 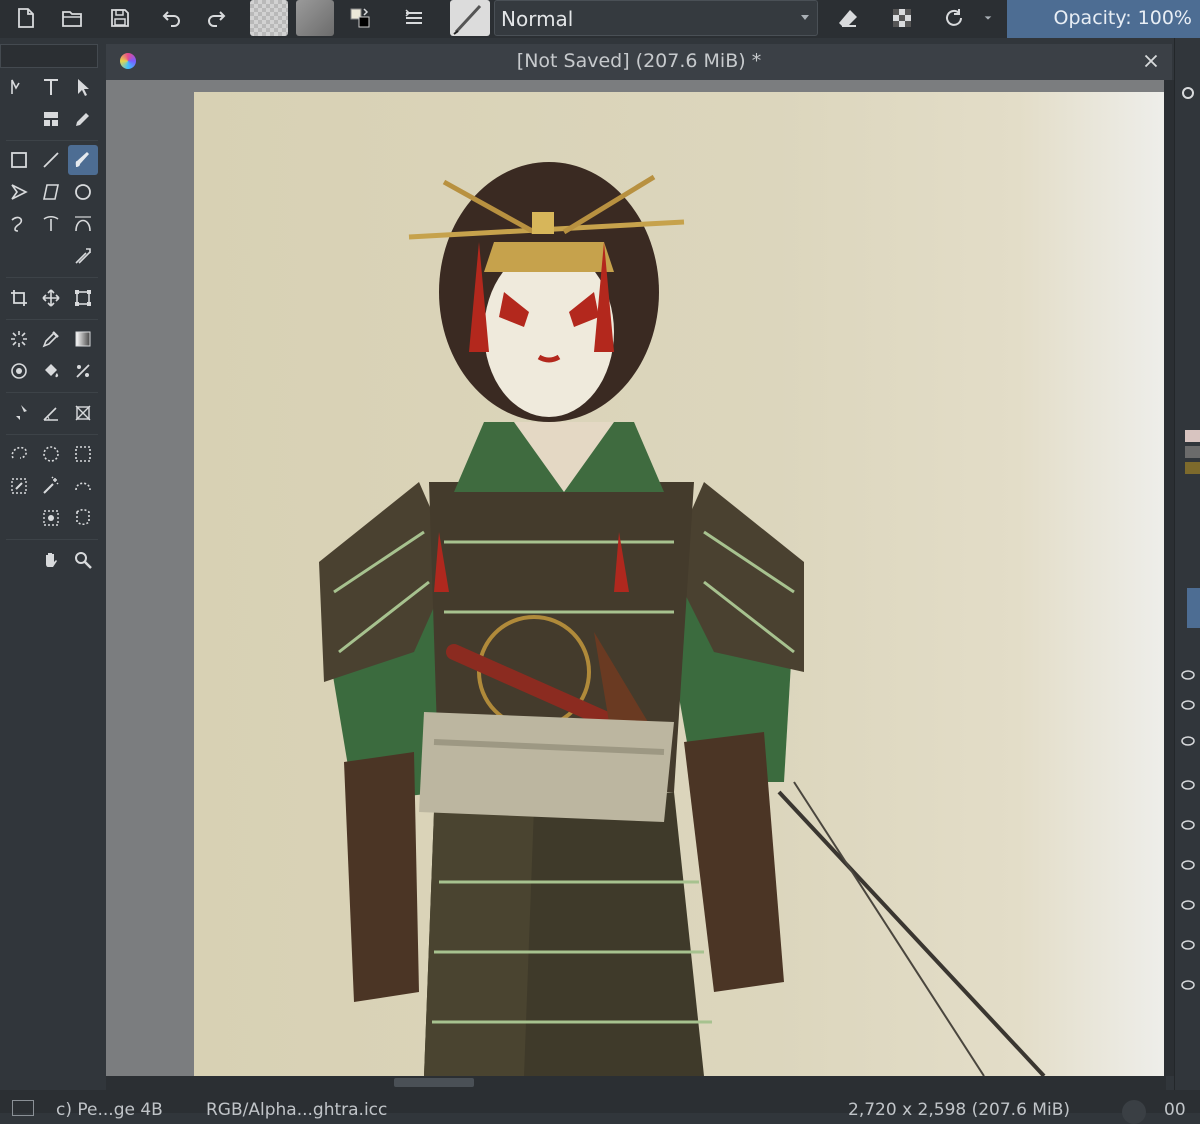 What do you see at coordinates (83, 192) in the screenshot?
I see `ellipse-tool` at bounding box center [83, 192].